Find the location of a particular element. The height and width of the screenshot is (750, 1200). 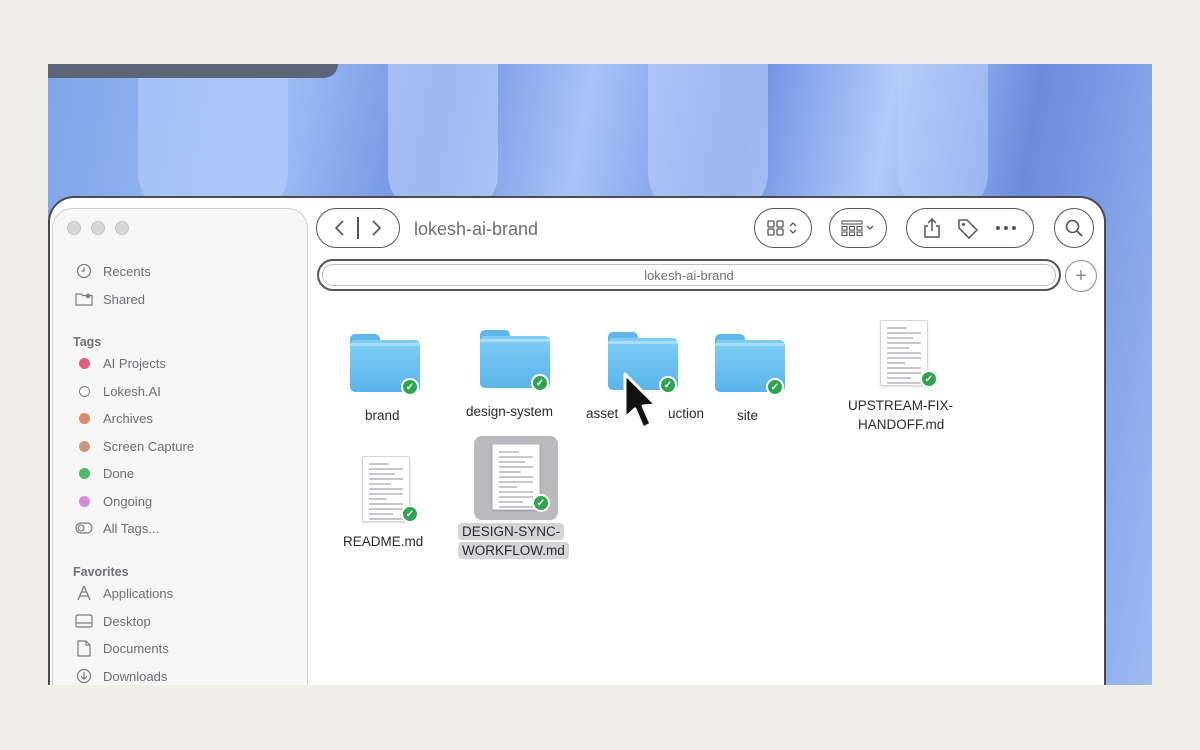

plus-icon: + is located at coordinates (1081, 275).